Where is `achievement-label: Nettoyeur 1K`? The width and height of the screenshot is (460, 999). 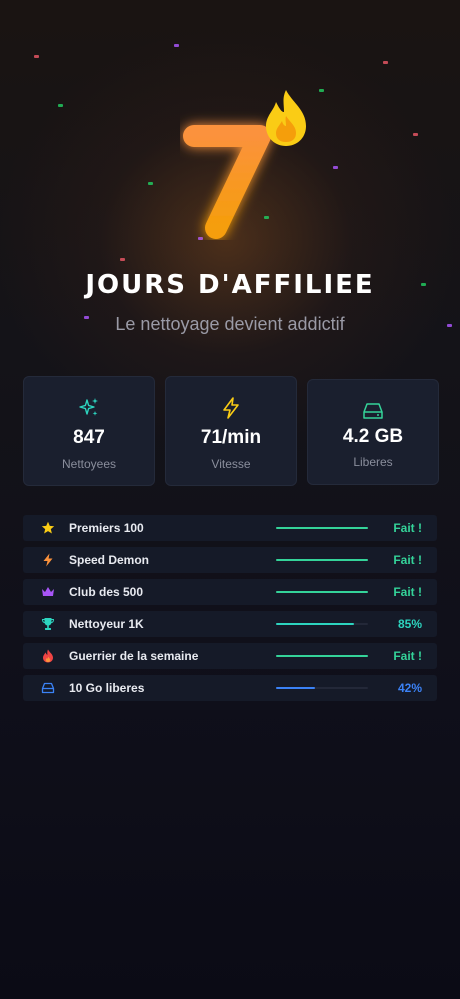
achievement-label: Nettoyeur 1K is located at coordinates (106, 624).